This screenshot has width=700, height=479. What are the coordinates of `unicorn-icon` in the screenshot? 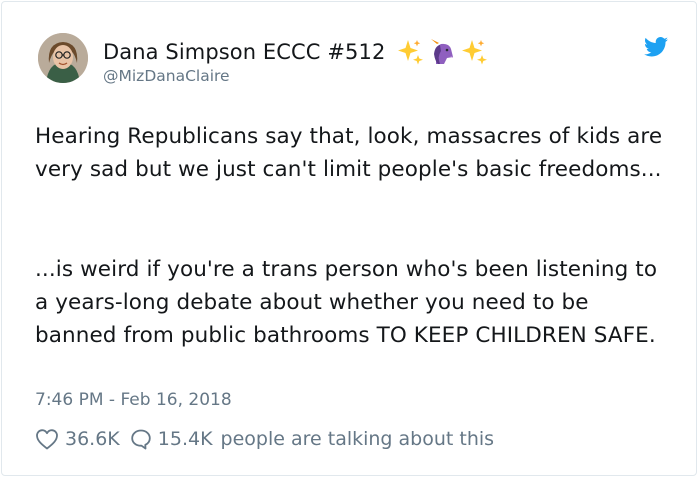 It's located at (442, 51).